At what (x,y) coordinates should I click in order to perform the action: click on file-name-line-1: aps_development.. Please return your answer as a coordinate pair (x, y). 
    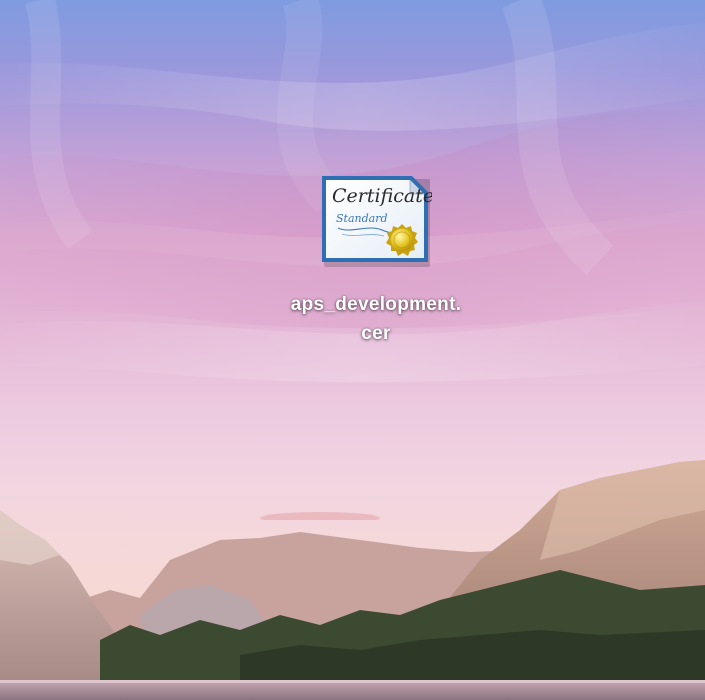
    Looking at the image, I should click on (376, 304).